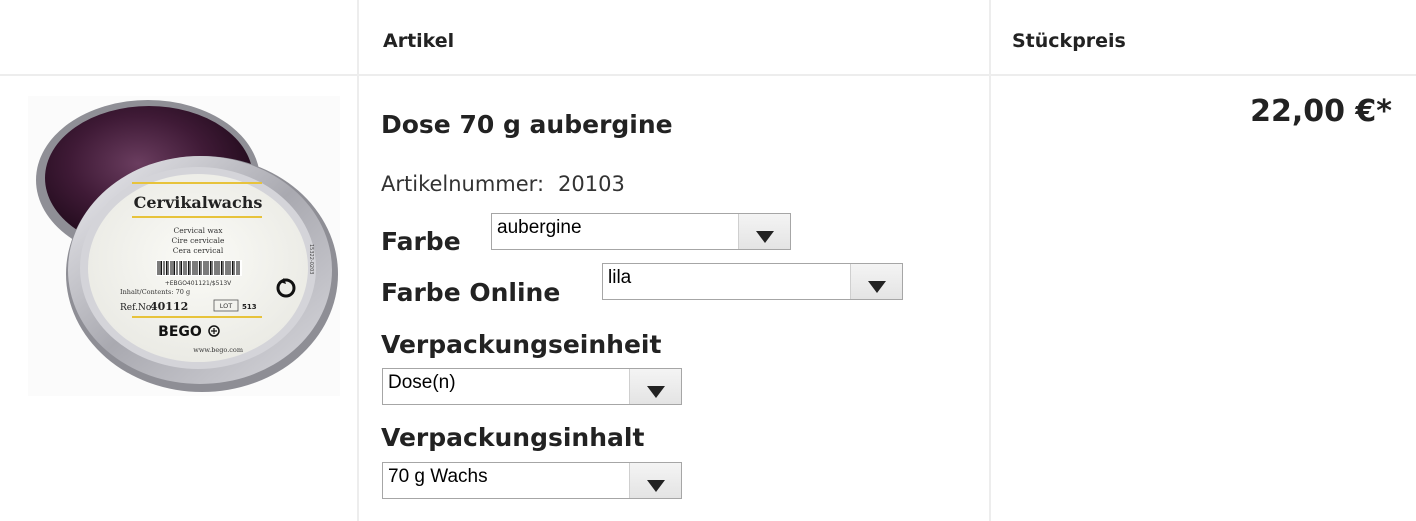 This screenshot has width=1416, height=521. Describe the element at coordinates (155, 292) in the screenshot. I see `label-contents: Inhalt/Contents: 70 g` at that location.